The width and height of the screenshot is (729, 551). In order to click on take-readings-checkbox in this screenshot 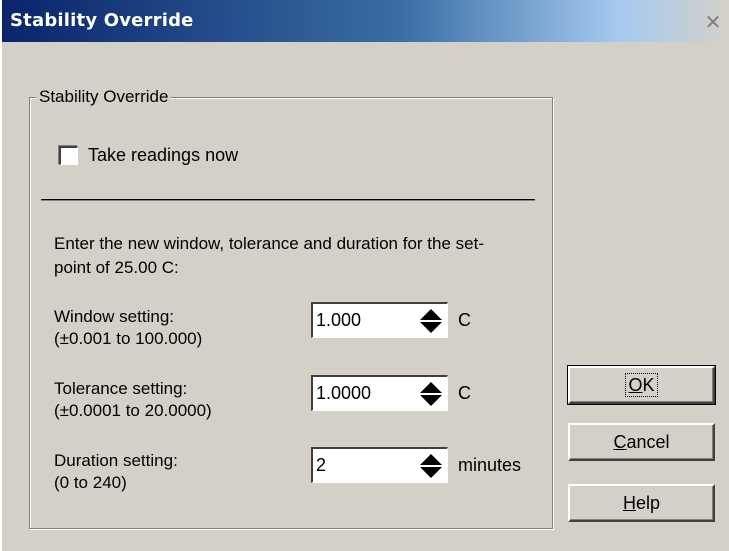, I will do `click(68, 155)`.